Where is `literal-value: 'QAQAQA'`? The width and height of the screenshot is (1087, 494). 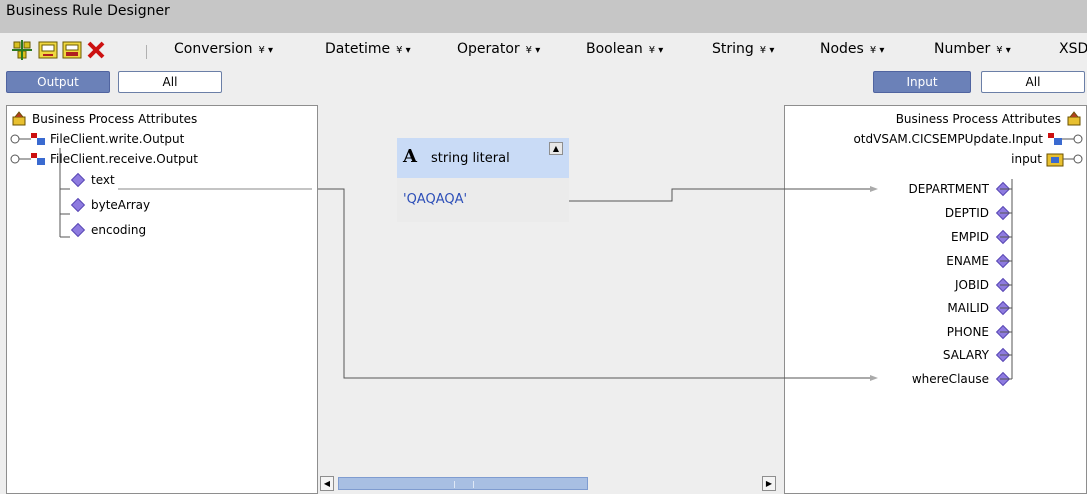
literal-value: 'QAQAQA' is located at coordinates (435, 199).